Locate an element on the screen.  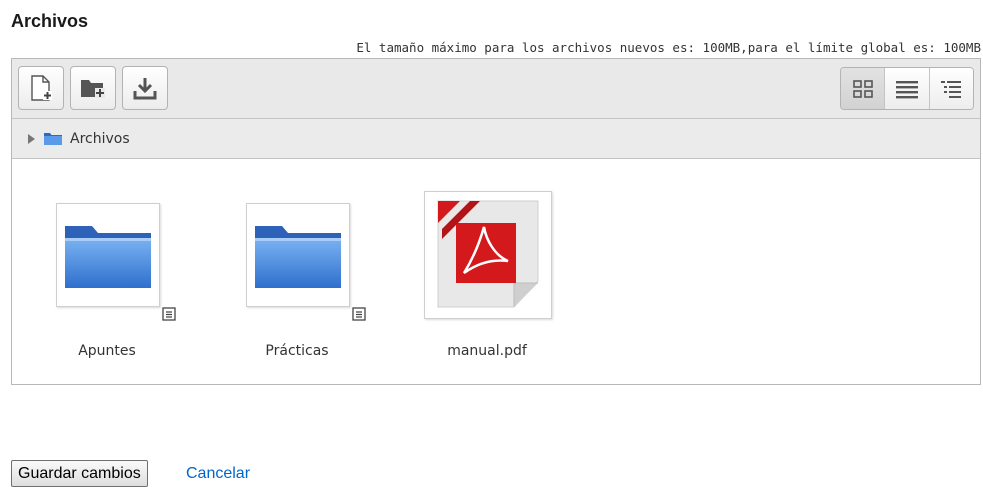
add-file-icon is located at coordinates (41, 88).